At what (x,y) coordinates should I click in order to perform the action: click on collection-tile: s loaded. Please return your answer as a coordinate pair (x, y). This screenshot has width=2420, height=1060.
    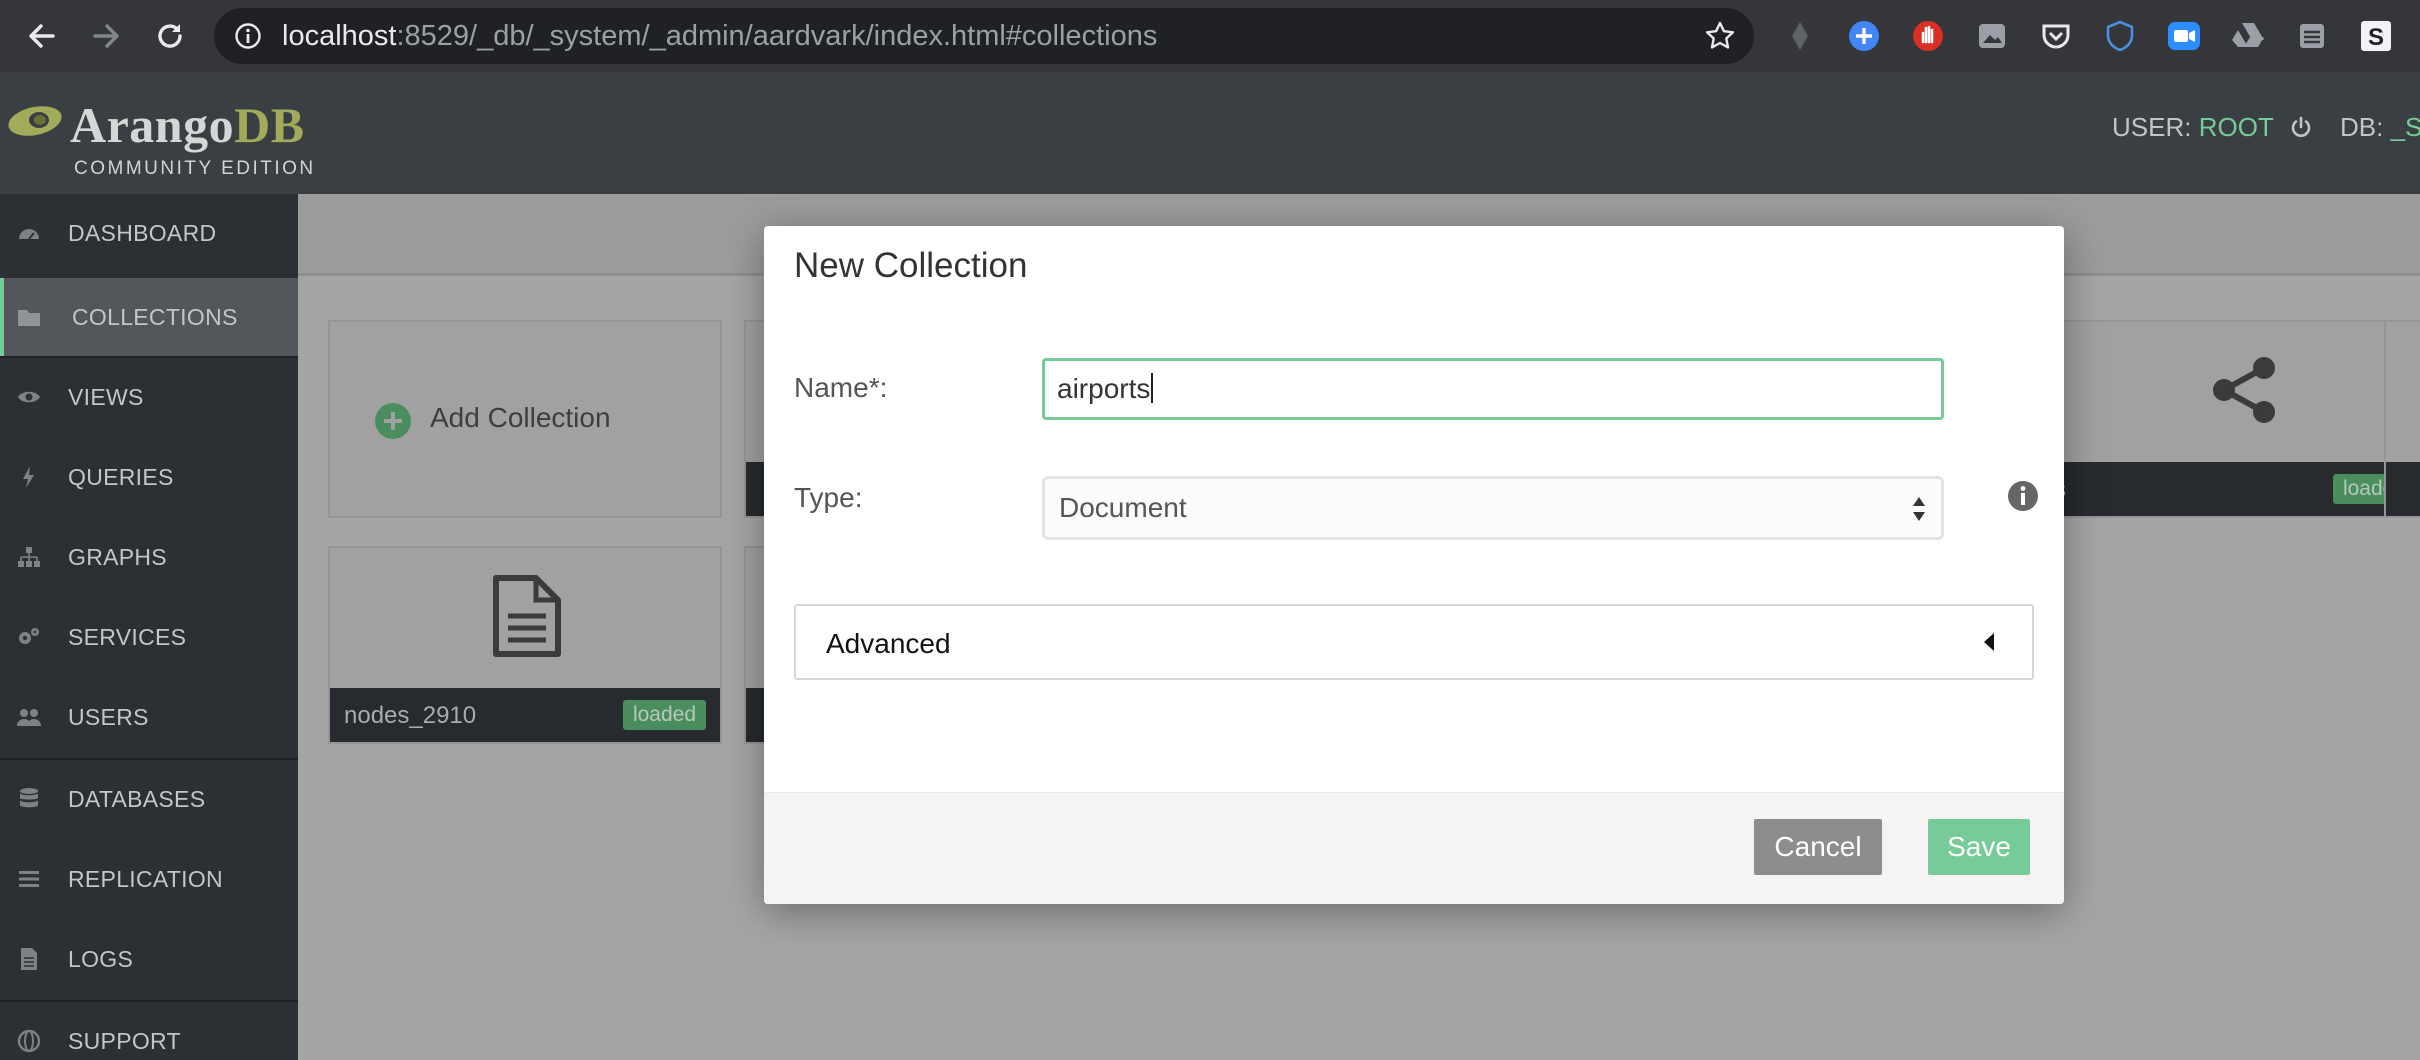
    Looking at the image, I should click on (2229, 419).